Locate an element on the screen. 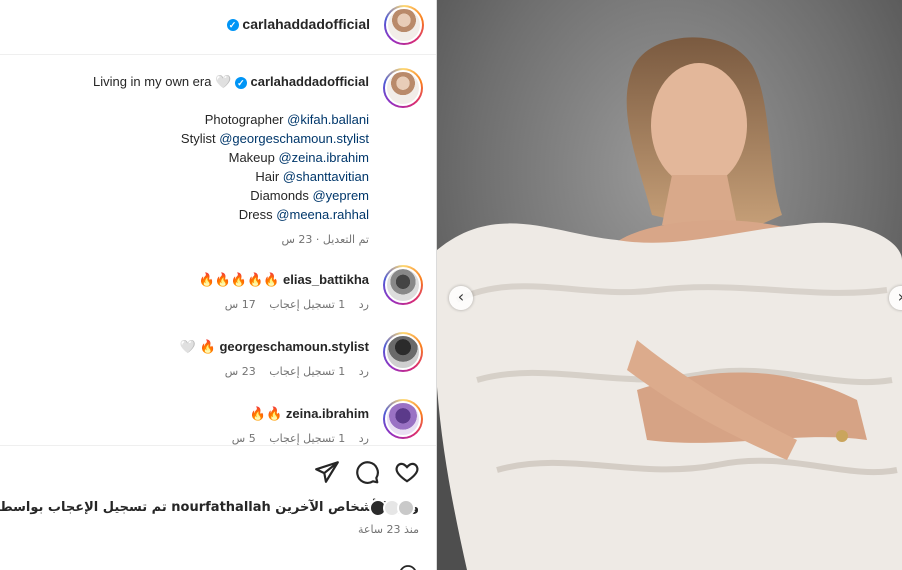 Image resolution: width=902 pixels, height=570 pixels. comment-meta: رد 1 تسجيل إعجاب 23 س is located at coordinates (292, 371).